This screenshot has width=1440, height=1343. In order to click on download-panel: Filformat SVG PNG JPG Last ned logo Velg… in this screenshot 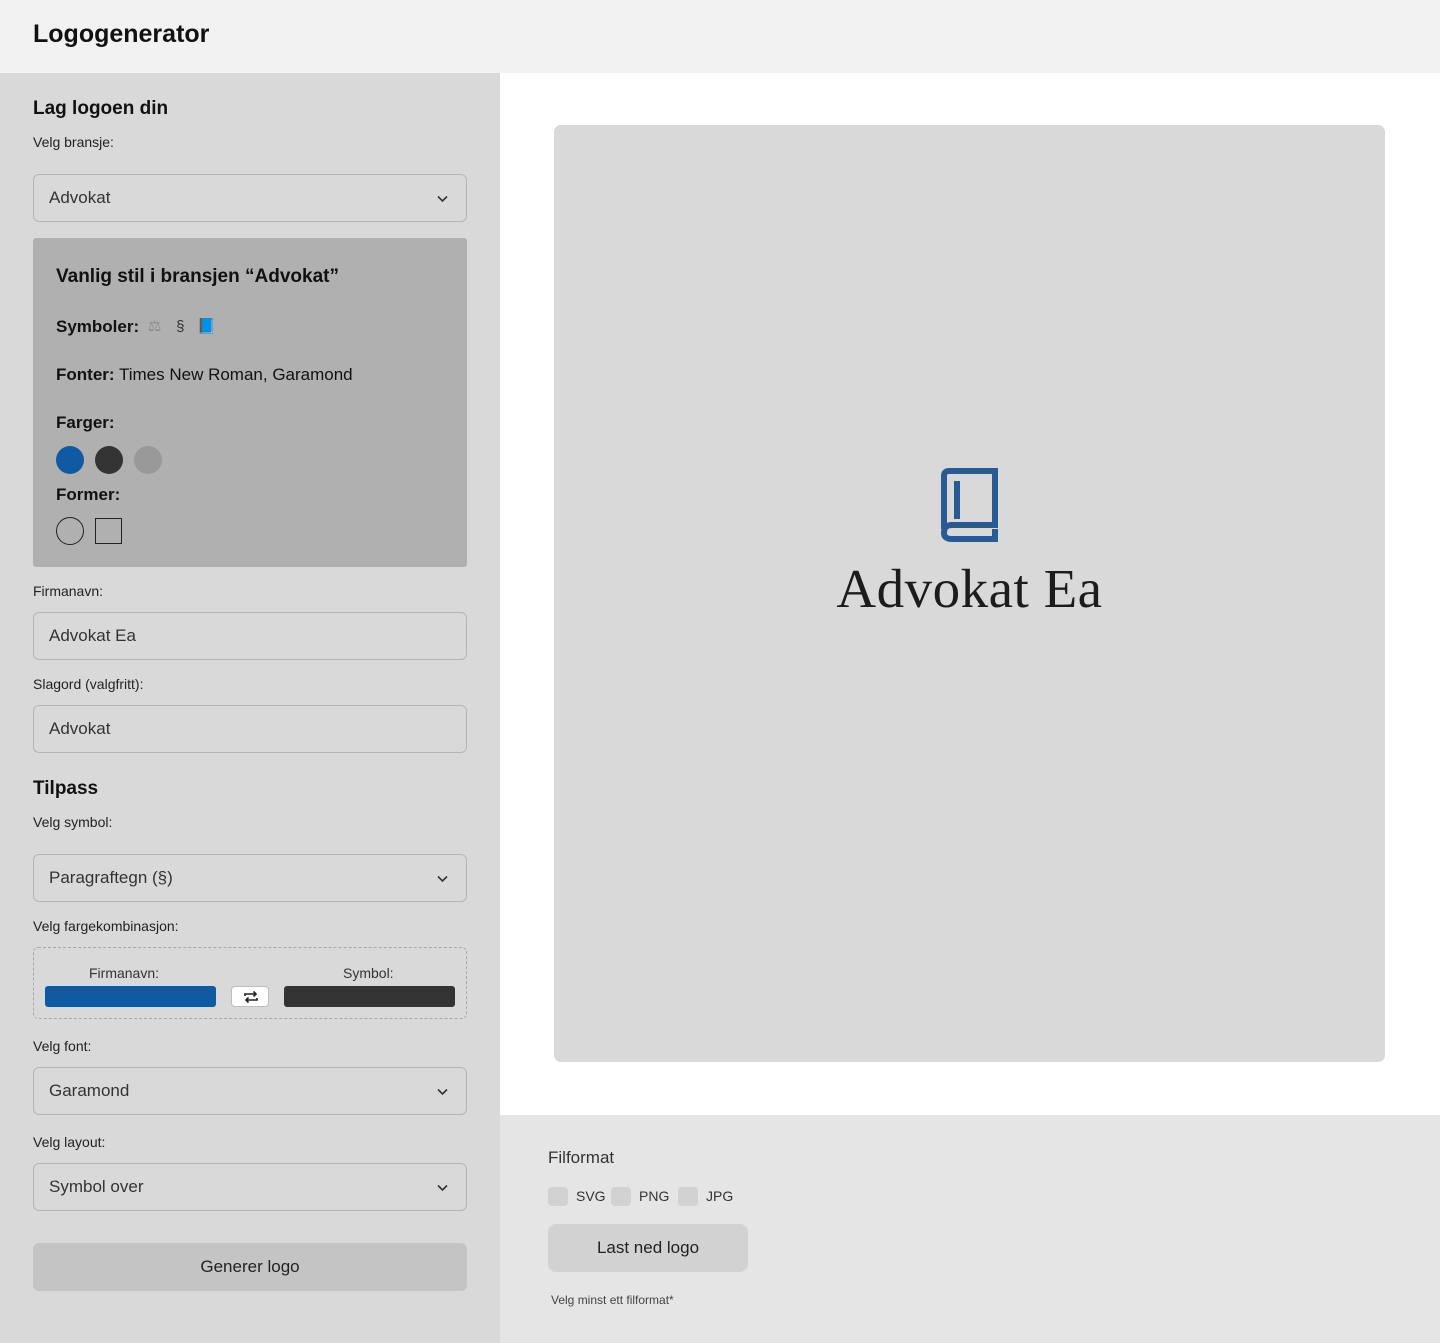, I will do `click(970, 1229)`.